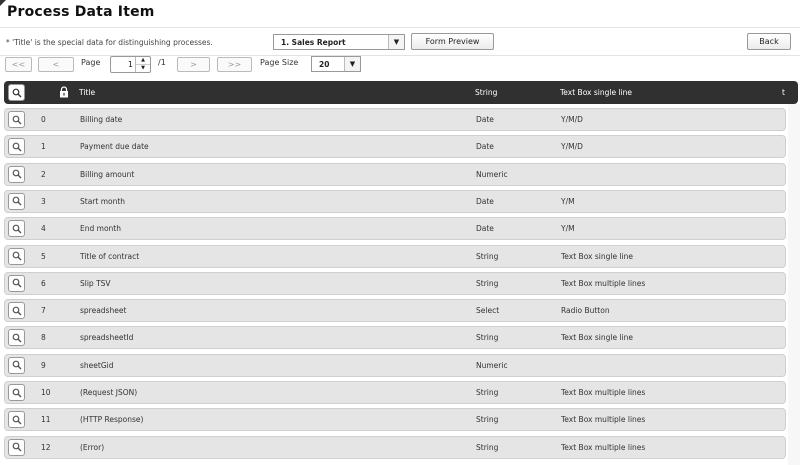 The width and height of the screenshot is (800, 465). What do you see at coordinates (279, 62) in the screenshot?
I see `page-size-label: Page Size` at bounding box center [279, 62].